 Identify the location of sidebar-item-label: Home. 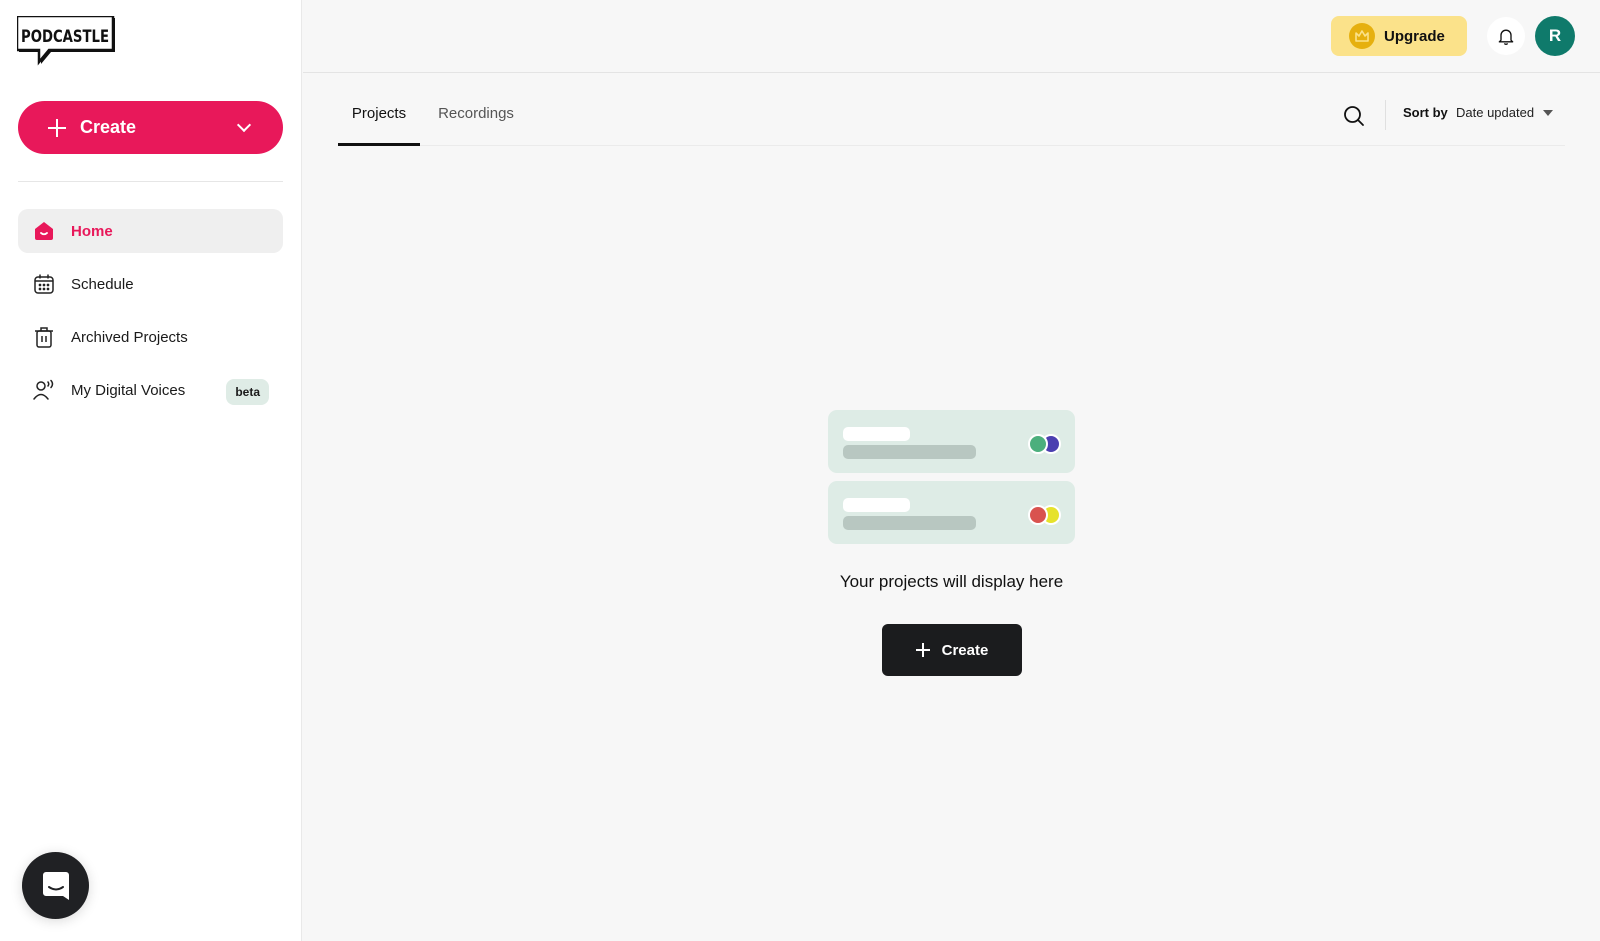
(92, 231).